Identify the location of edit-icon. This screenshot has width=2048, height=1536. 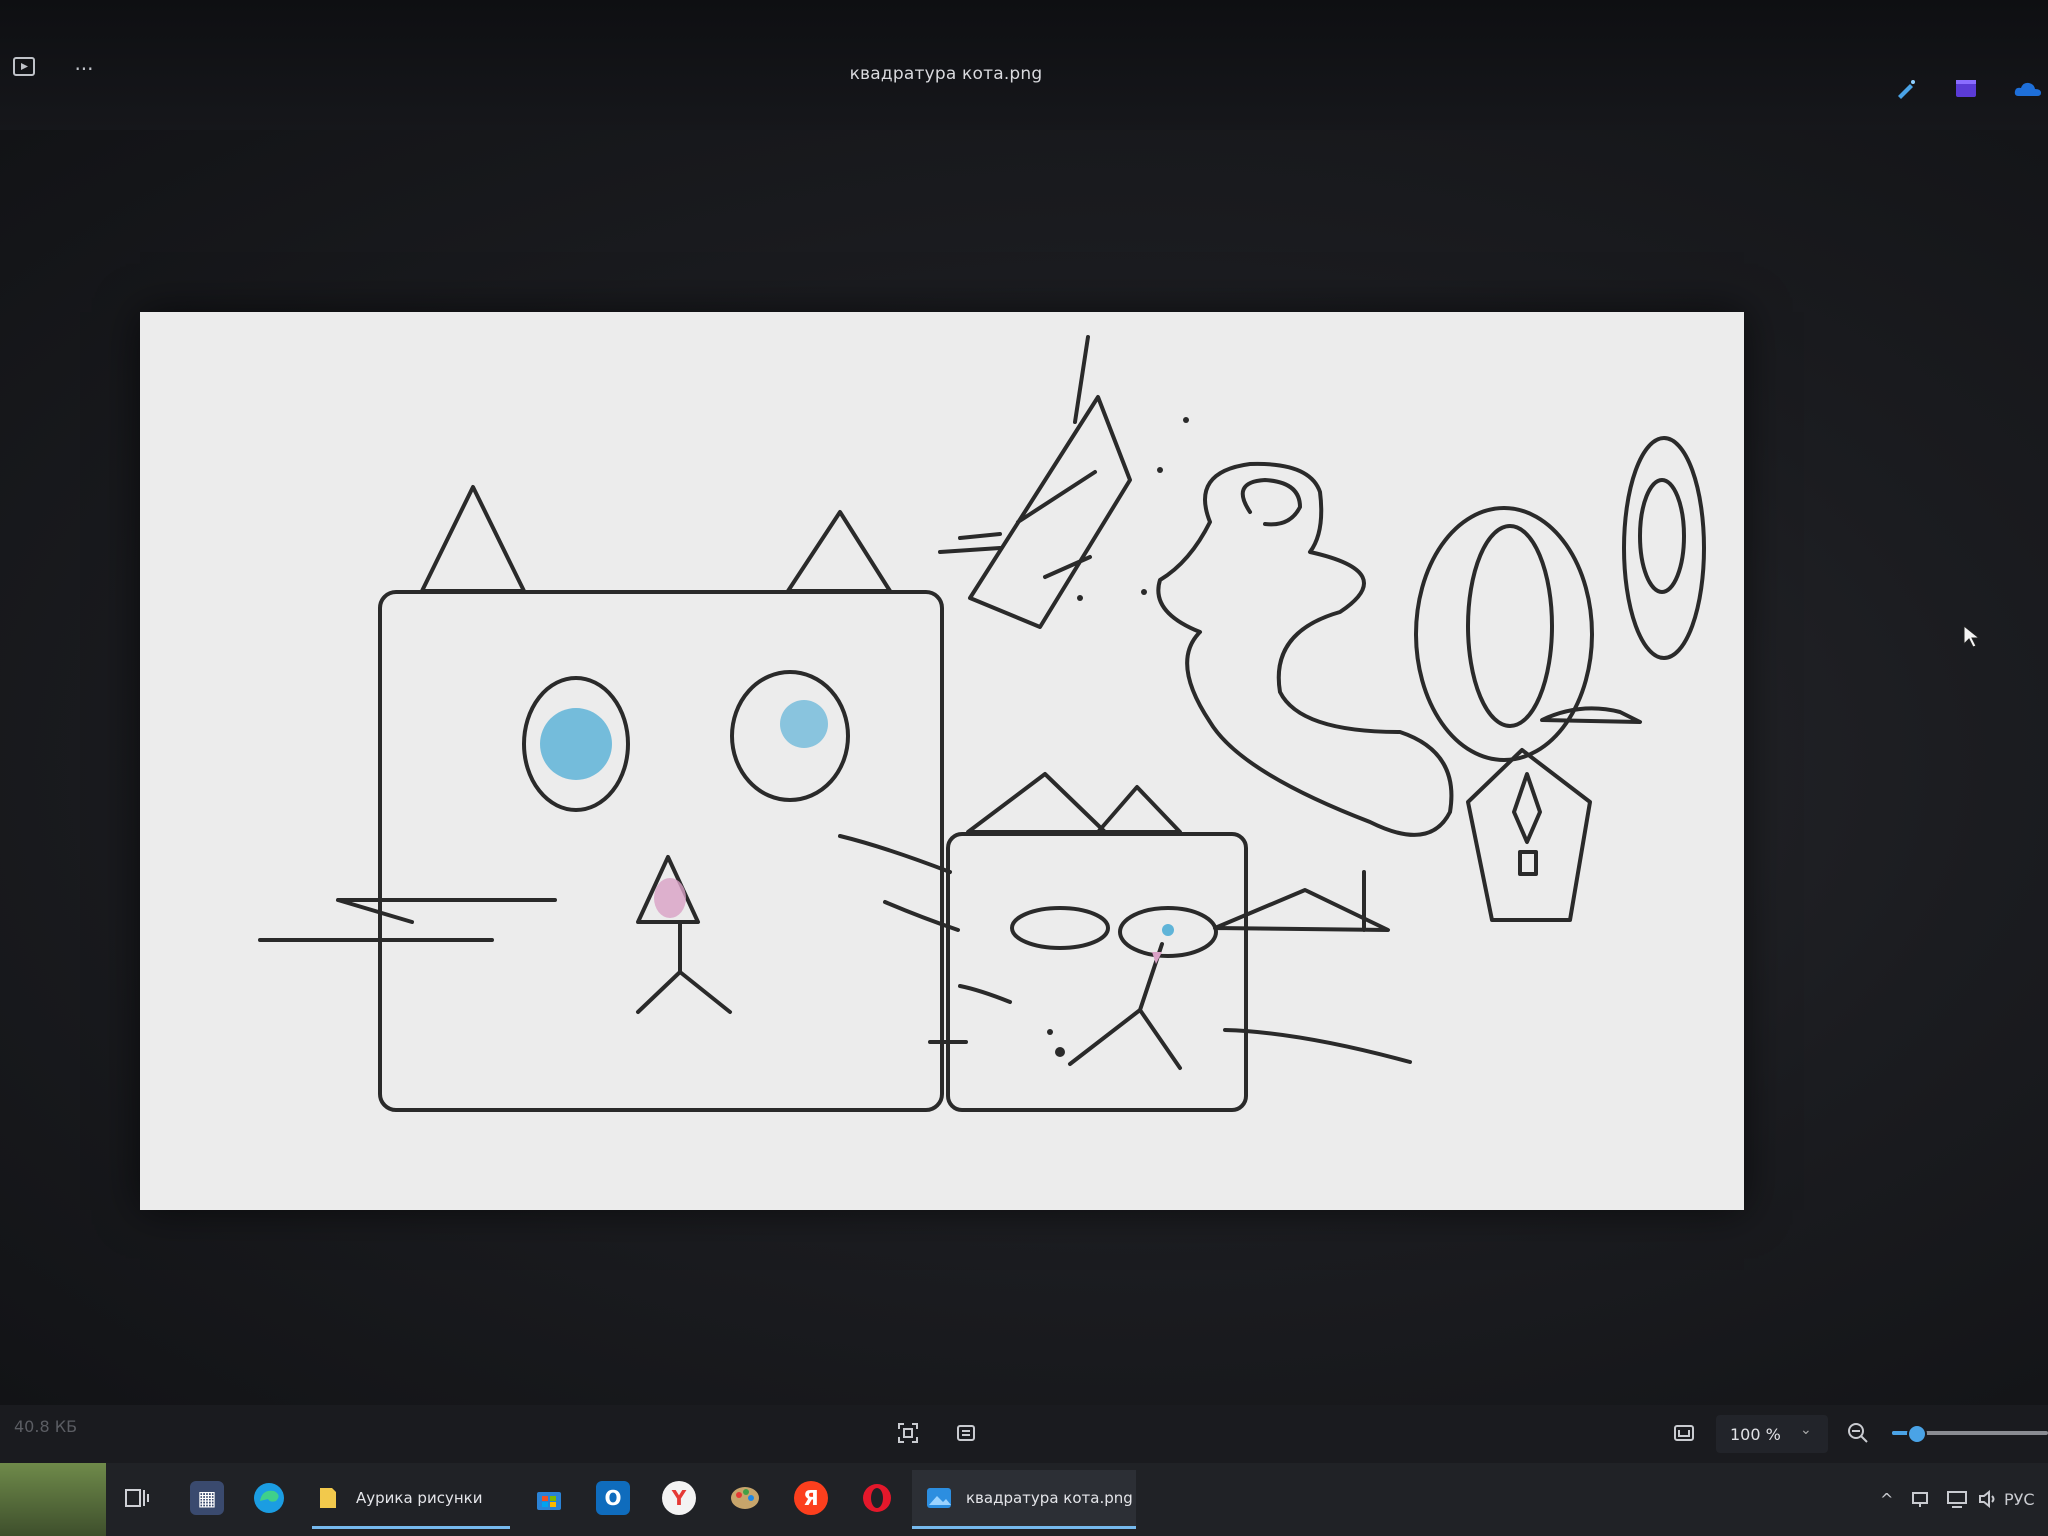
(1907, 89).